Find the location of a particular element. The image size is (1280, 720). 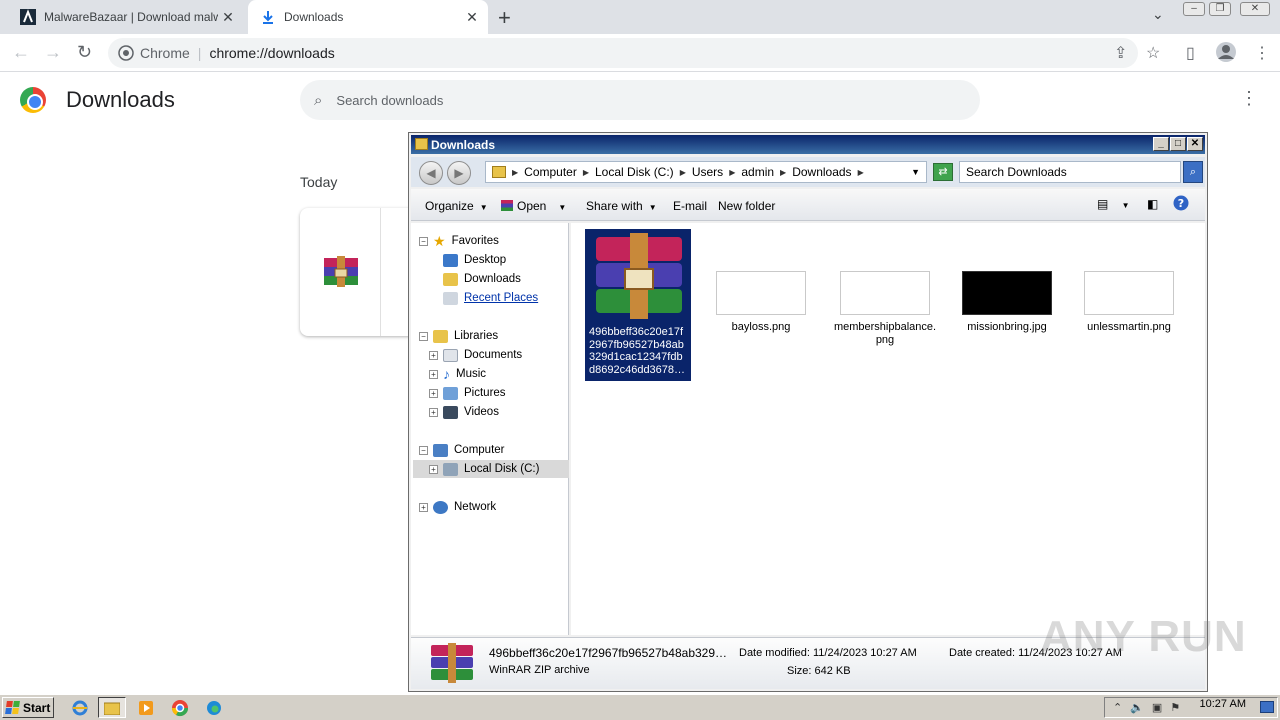

nav-desktop: Desktop is located at coordinates (474, 260).